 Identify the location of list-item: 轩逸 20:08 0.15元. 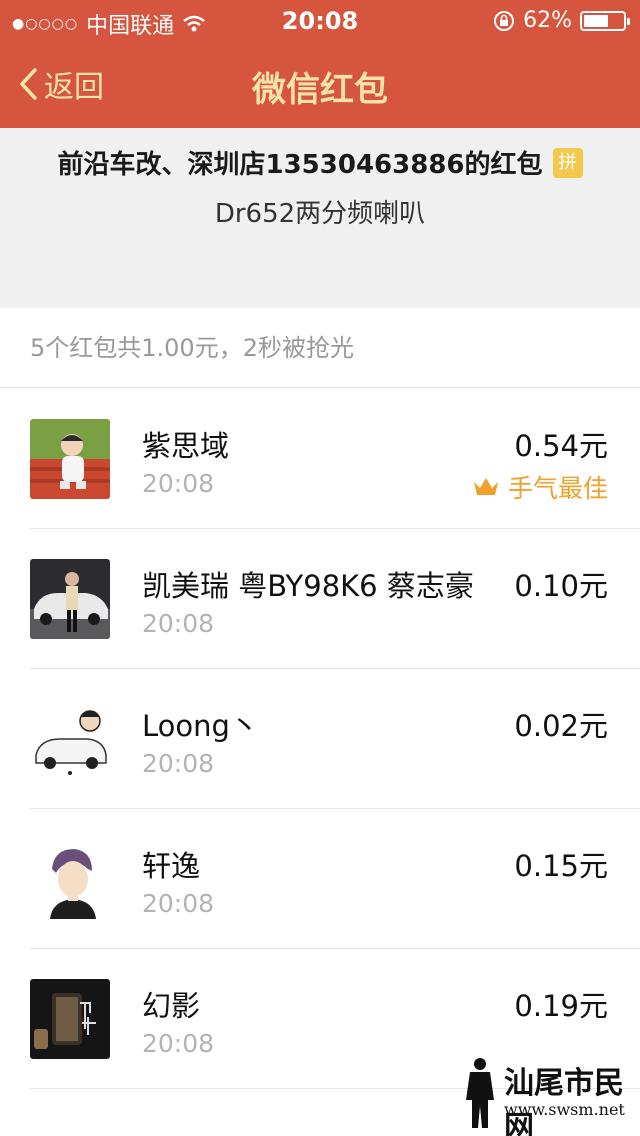
(320, 879).